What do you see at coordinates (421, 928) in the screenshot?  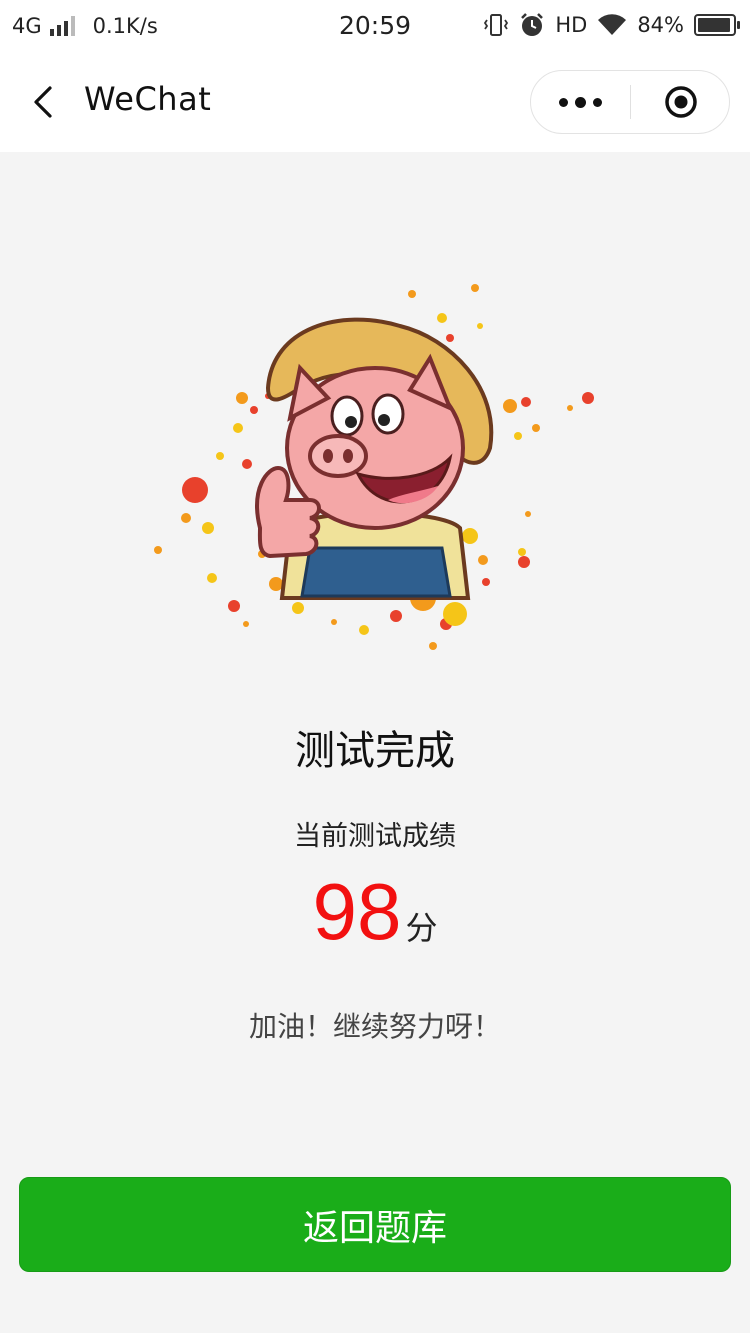 I see `score-unit: 分` at bounding box center [421, 928].